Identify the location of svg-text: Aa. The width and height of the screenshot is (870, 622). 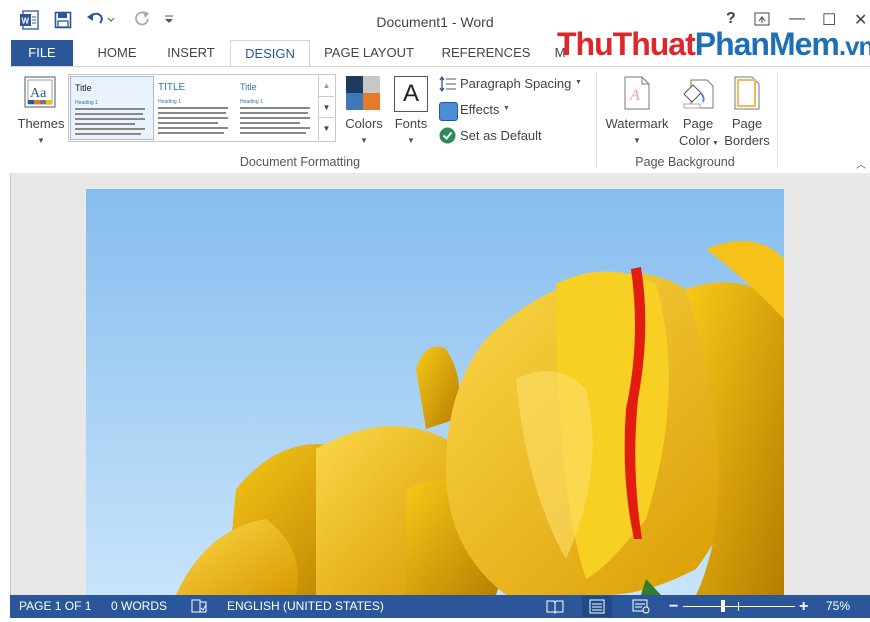
(38, 93).